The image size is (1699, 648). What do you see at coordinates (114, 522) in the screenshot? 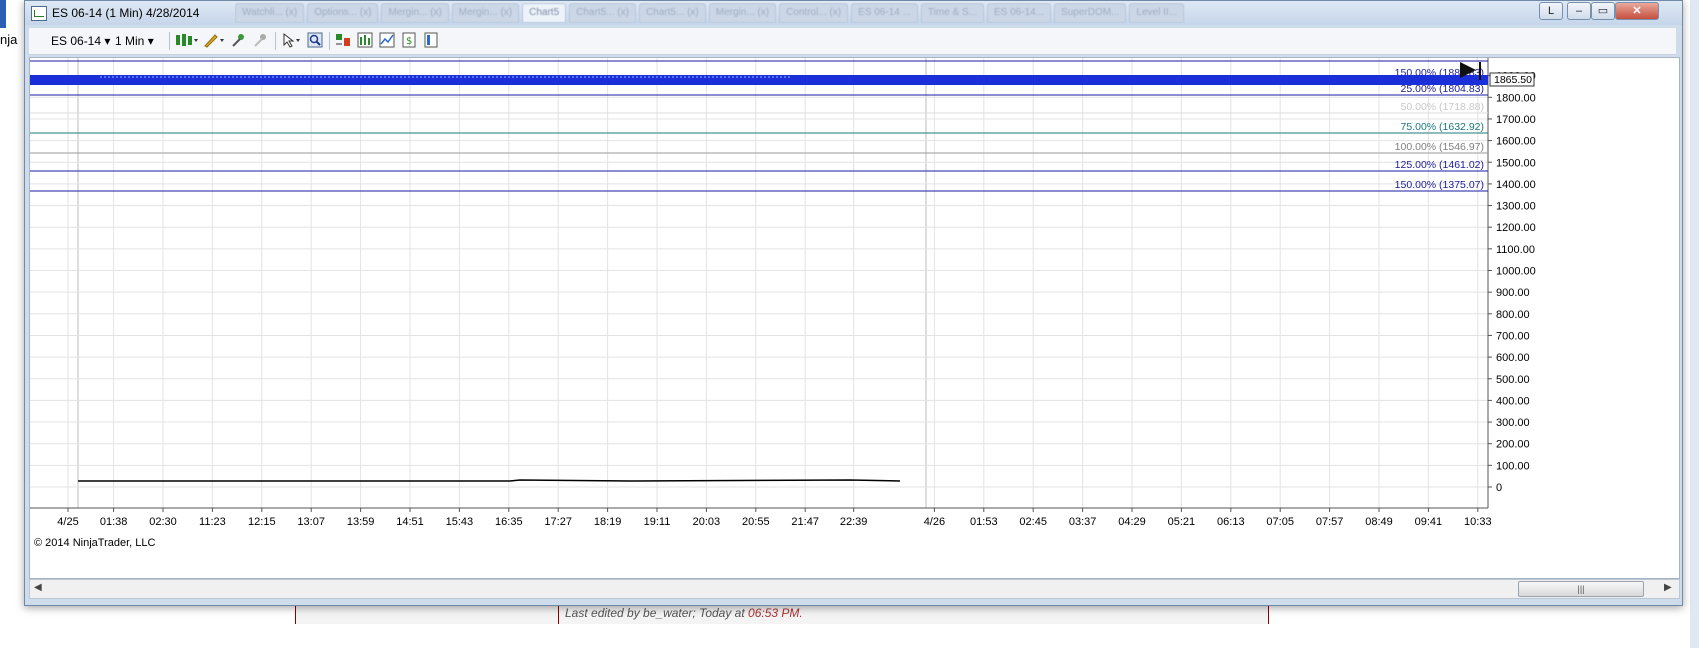
I see `x-tick-label: 01:38` at bounding box center [114, 522].